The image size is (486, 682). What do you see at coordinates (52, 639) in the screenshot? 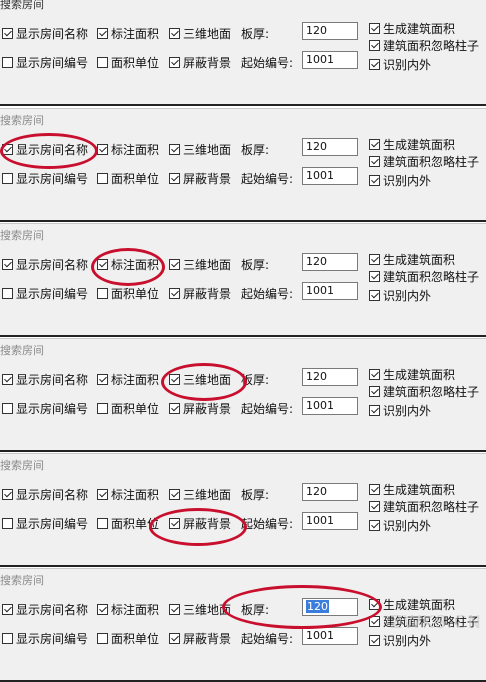
I see `checkbox-label: 显示房间编号` at bounding box center [52, 639].